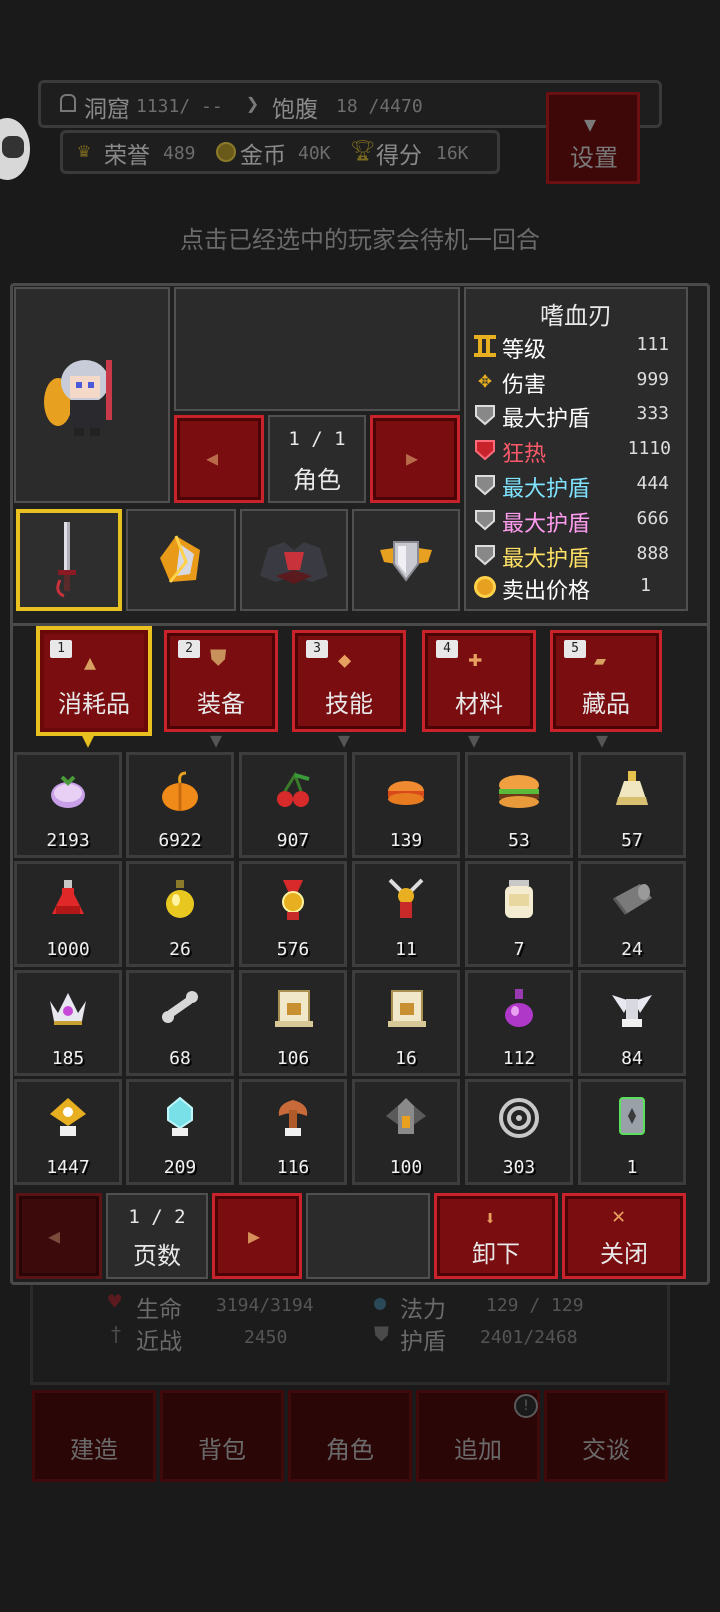 The width and height of the screenshot is (720, 1612). Describe the element at coordinates (180, 805) in the screenshot. I see `inventory-slot: 6922` at that location.